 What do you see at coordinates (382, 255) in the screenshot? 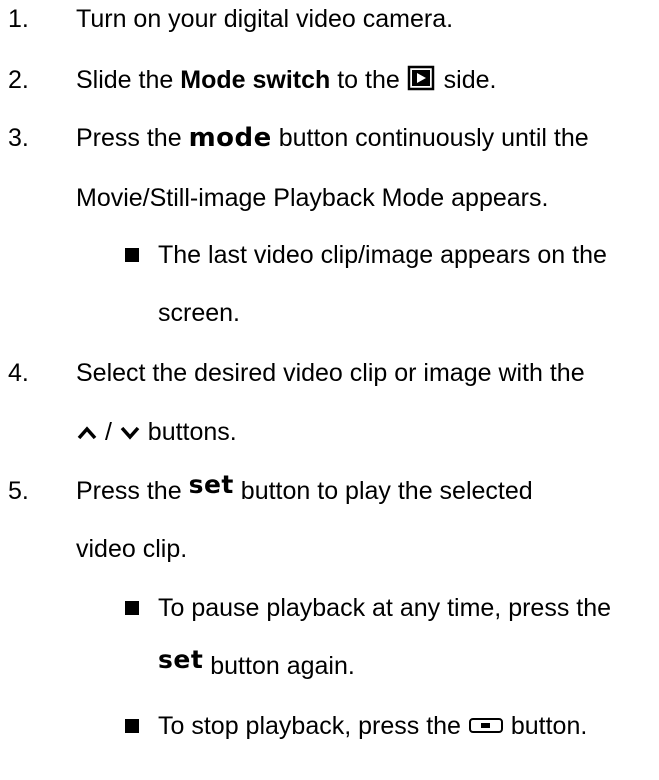
I see `bullet-text: The last video clip/image appears on the` at bounding box center [382, 255].